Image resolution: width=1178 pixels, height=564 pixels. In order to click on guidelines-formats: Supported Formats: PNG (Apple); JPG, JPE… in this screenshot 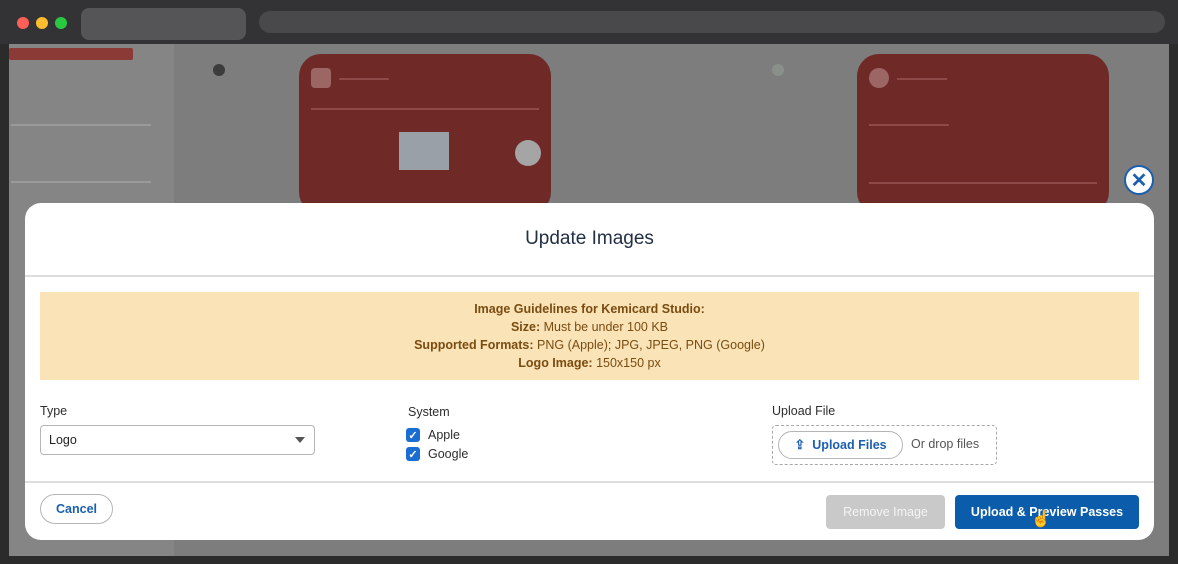, I will do `click(589, 345)`.